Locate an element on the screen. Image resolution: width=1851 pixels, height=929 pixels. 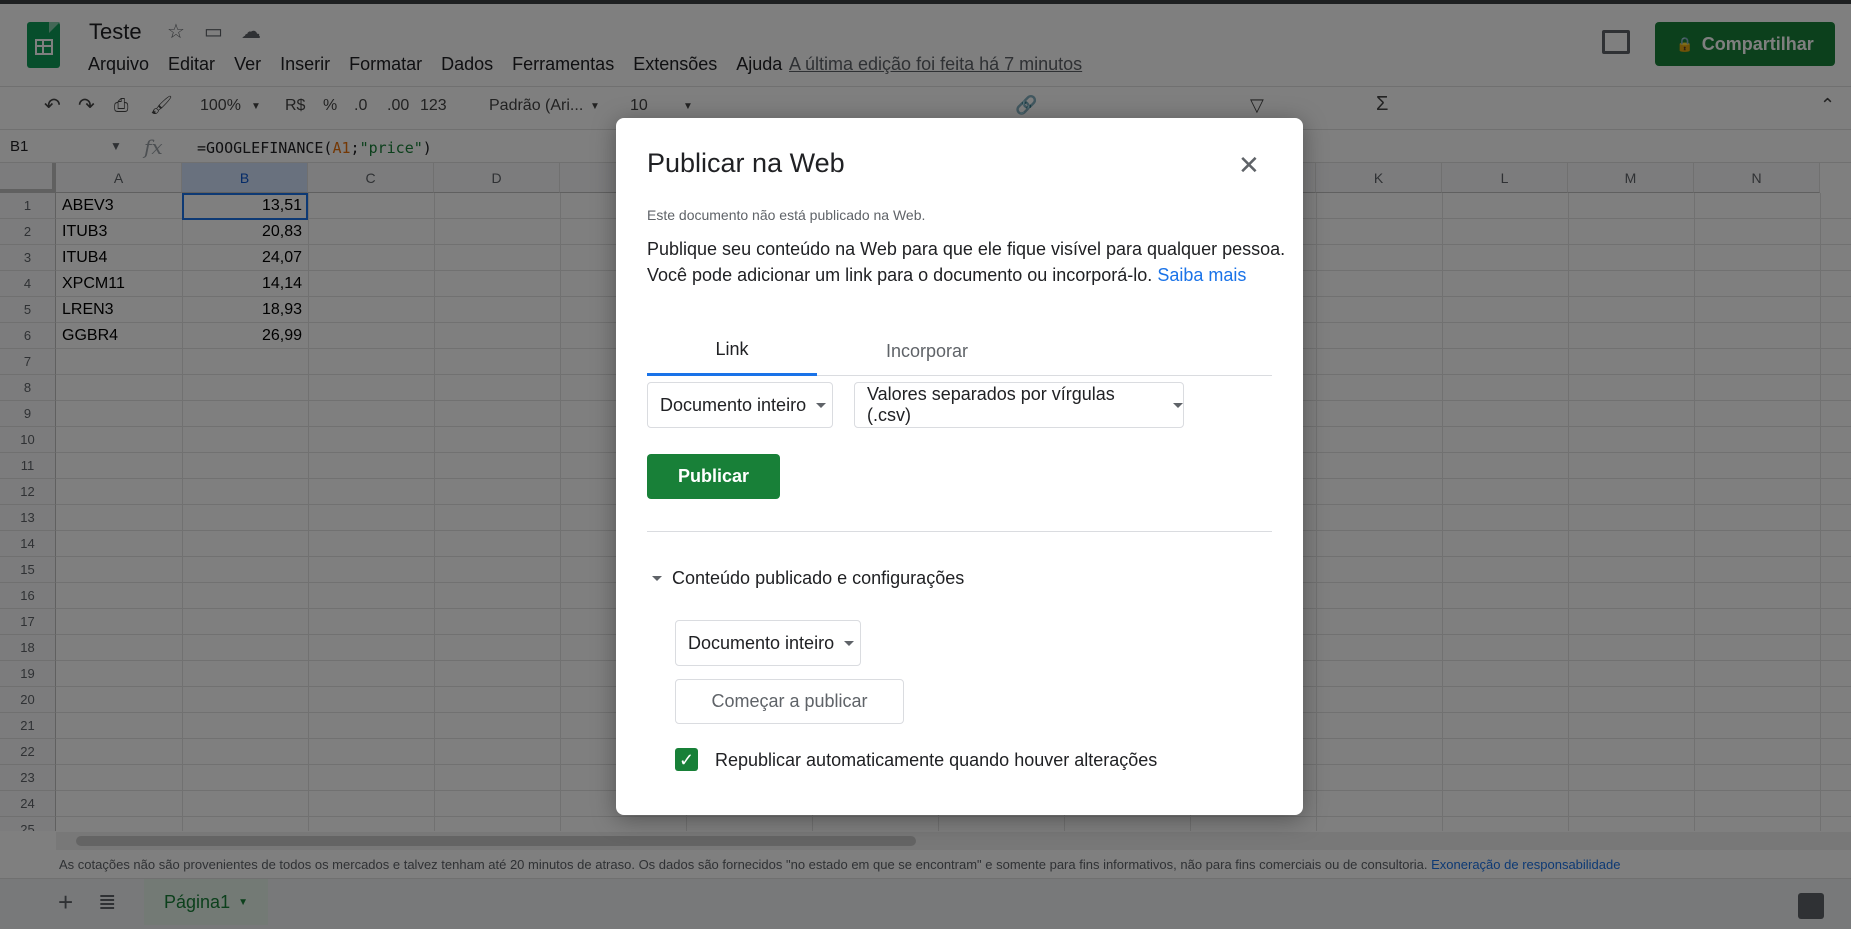
published-scope-select: Documento inteiro is located at coordinates (768, 643).